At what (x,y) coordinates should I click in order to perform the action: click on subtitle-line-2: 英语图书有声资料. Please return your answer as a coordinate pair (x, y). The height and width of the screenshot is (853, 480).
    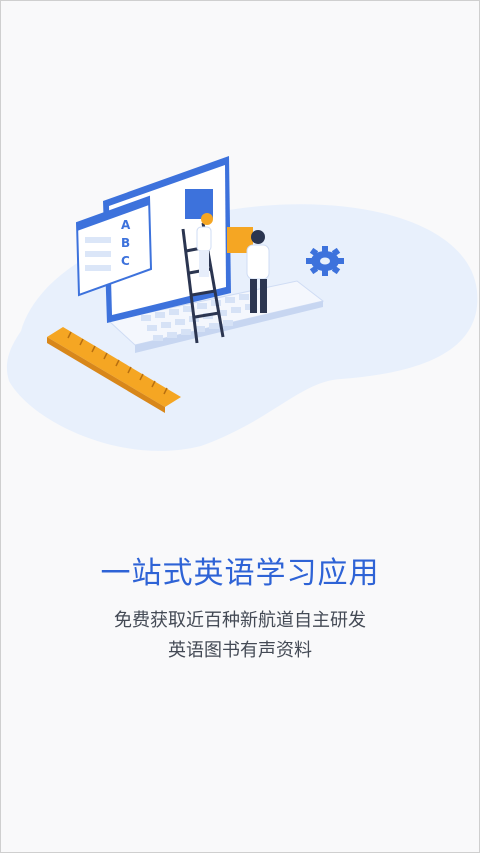
    Looking at the image, I should click on (240, 650).